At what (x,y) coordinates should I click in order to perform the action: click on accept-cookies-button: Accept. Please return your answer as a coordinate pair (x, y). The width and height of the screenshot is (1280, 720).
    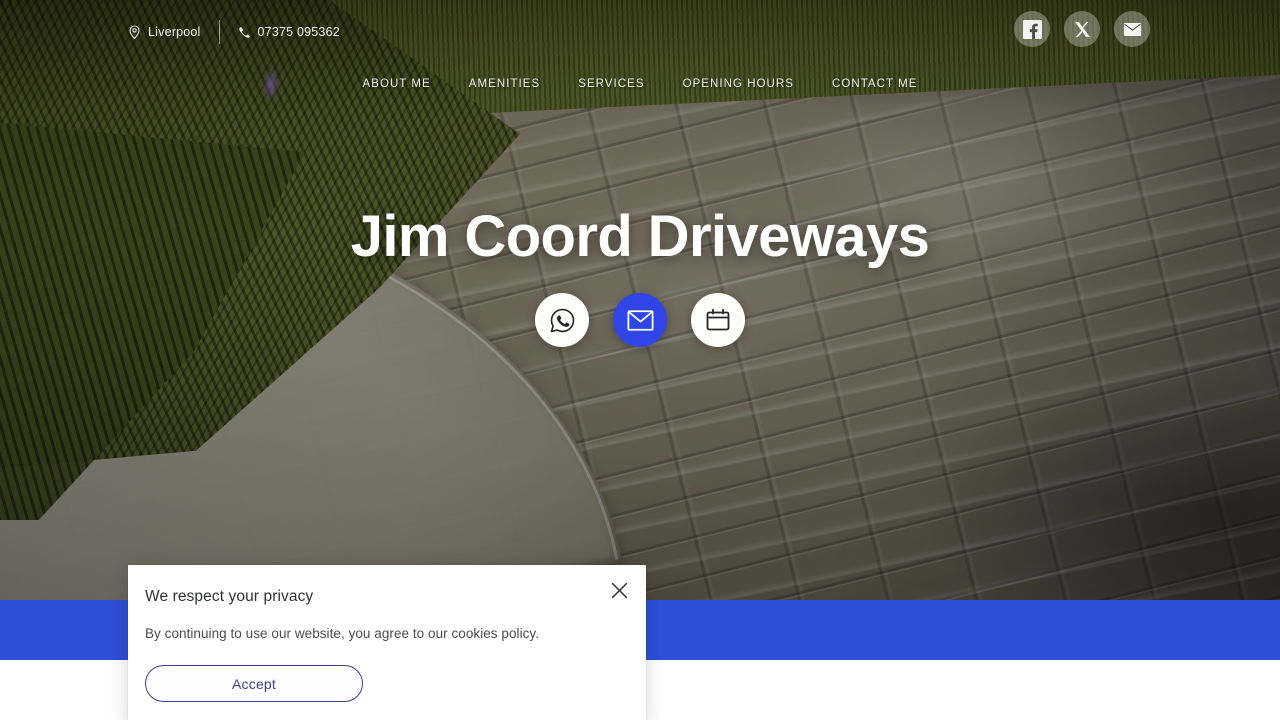
    Looking at the image, I should click on (254, 684).